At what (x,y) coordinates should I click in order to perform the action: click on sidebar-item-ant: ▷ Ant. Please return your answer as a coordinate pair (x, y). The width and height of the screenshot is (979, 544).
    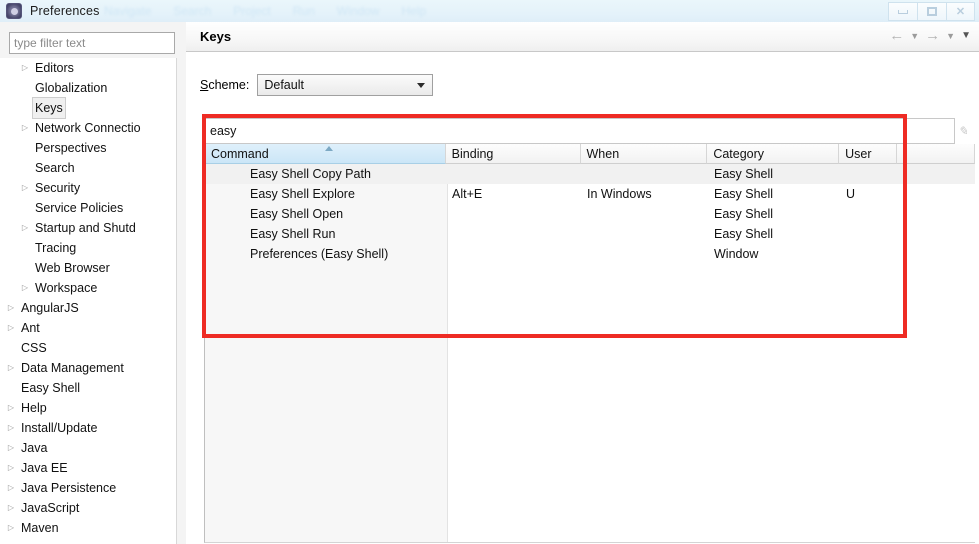
    Looking at the image, I should click on (81, 328).